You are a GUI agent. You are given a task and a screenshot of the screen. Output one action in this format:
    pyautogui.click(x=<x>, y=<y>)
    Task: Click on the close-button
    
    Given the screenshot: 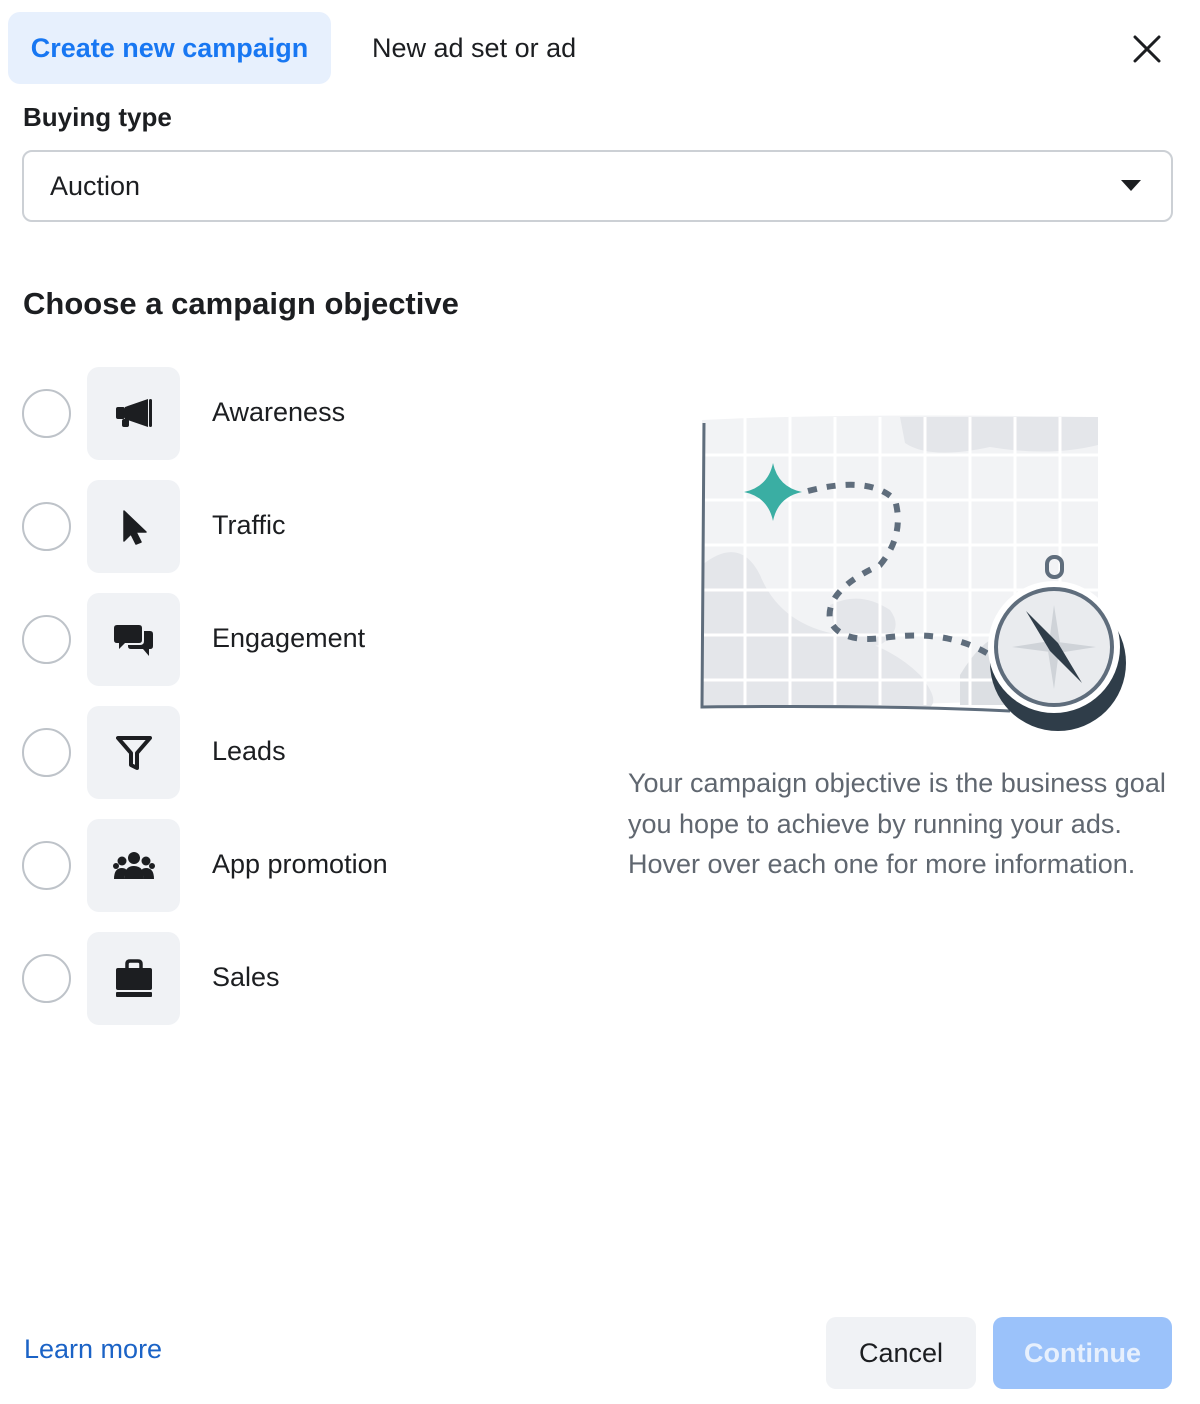 What is the action you would take?
    pyautogui.click(x=1147, y=49)
    